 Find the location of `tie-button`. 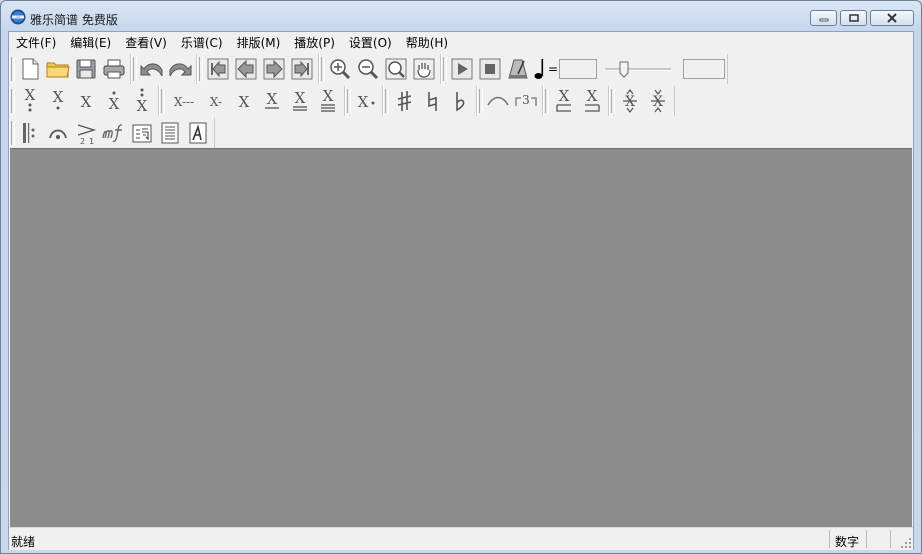

tie-button is located at coordinates (498, 101).